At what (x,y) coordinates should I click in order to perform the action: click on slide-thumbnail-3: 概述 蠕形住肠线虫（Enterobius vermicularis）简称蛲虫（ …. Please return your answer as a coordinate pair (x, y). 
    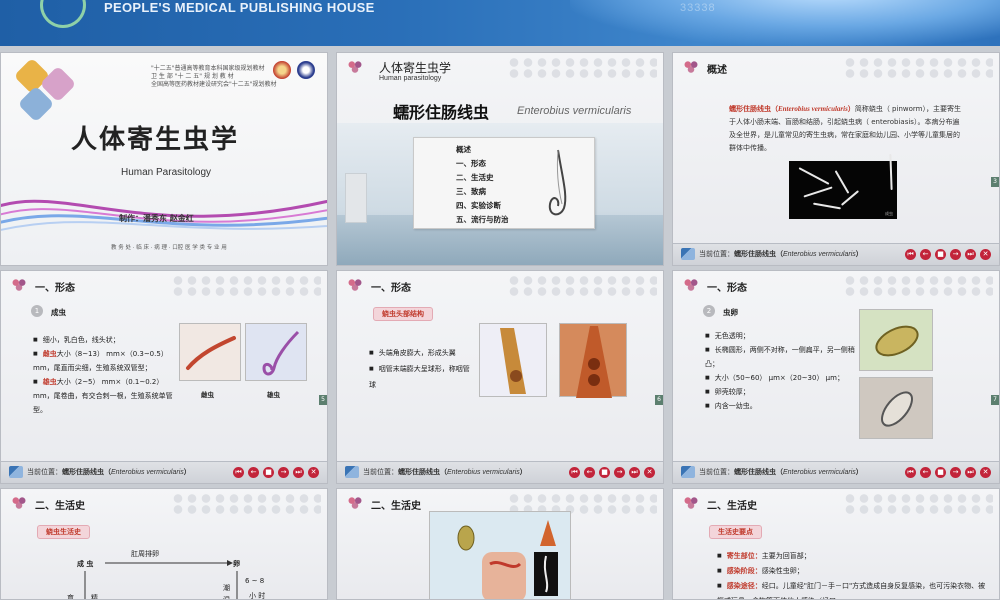
    Looking at the image, I should click on (836, 159).